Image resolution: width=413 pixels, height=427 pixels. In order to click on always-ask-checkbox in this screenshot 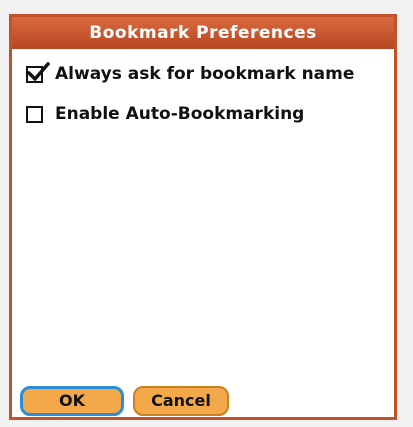, I will do `click(38, 72)`.